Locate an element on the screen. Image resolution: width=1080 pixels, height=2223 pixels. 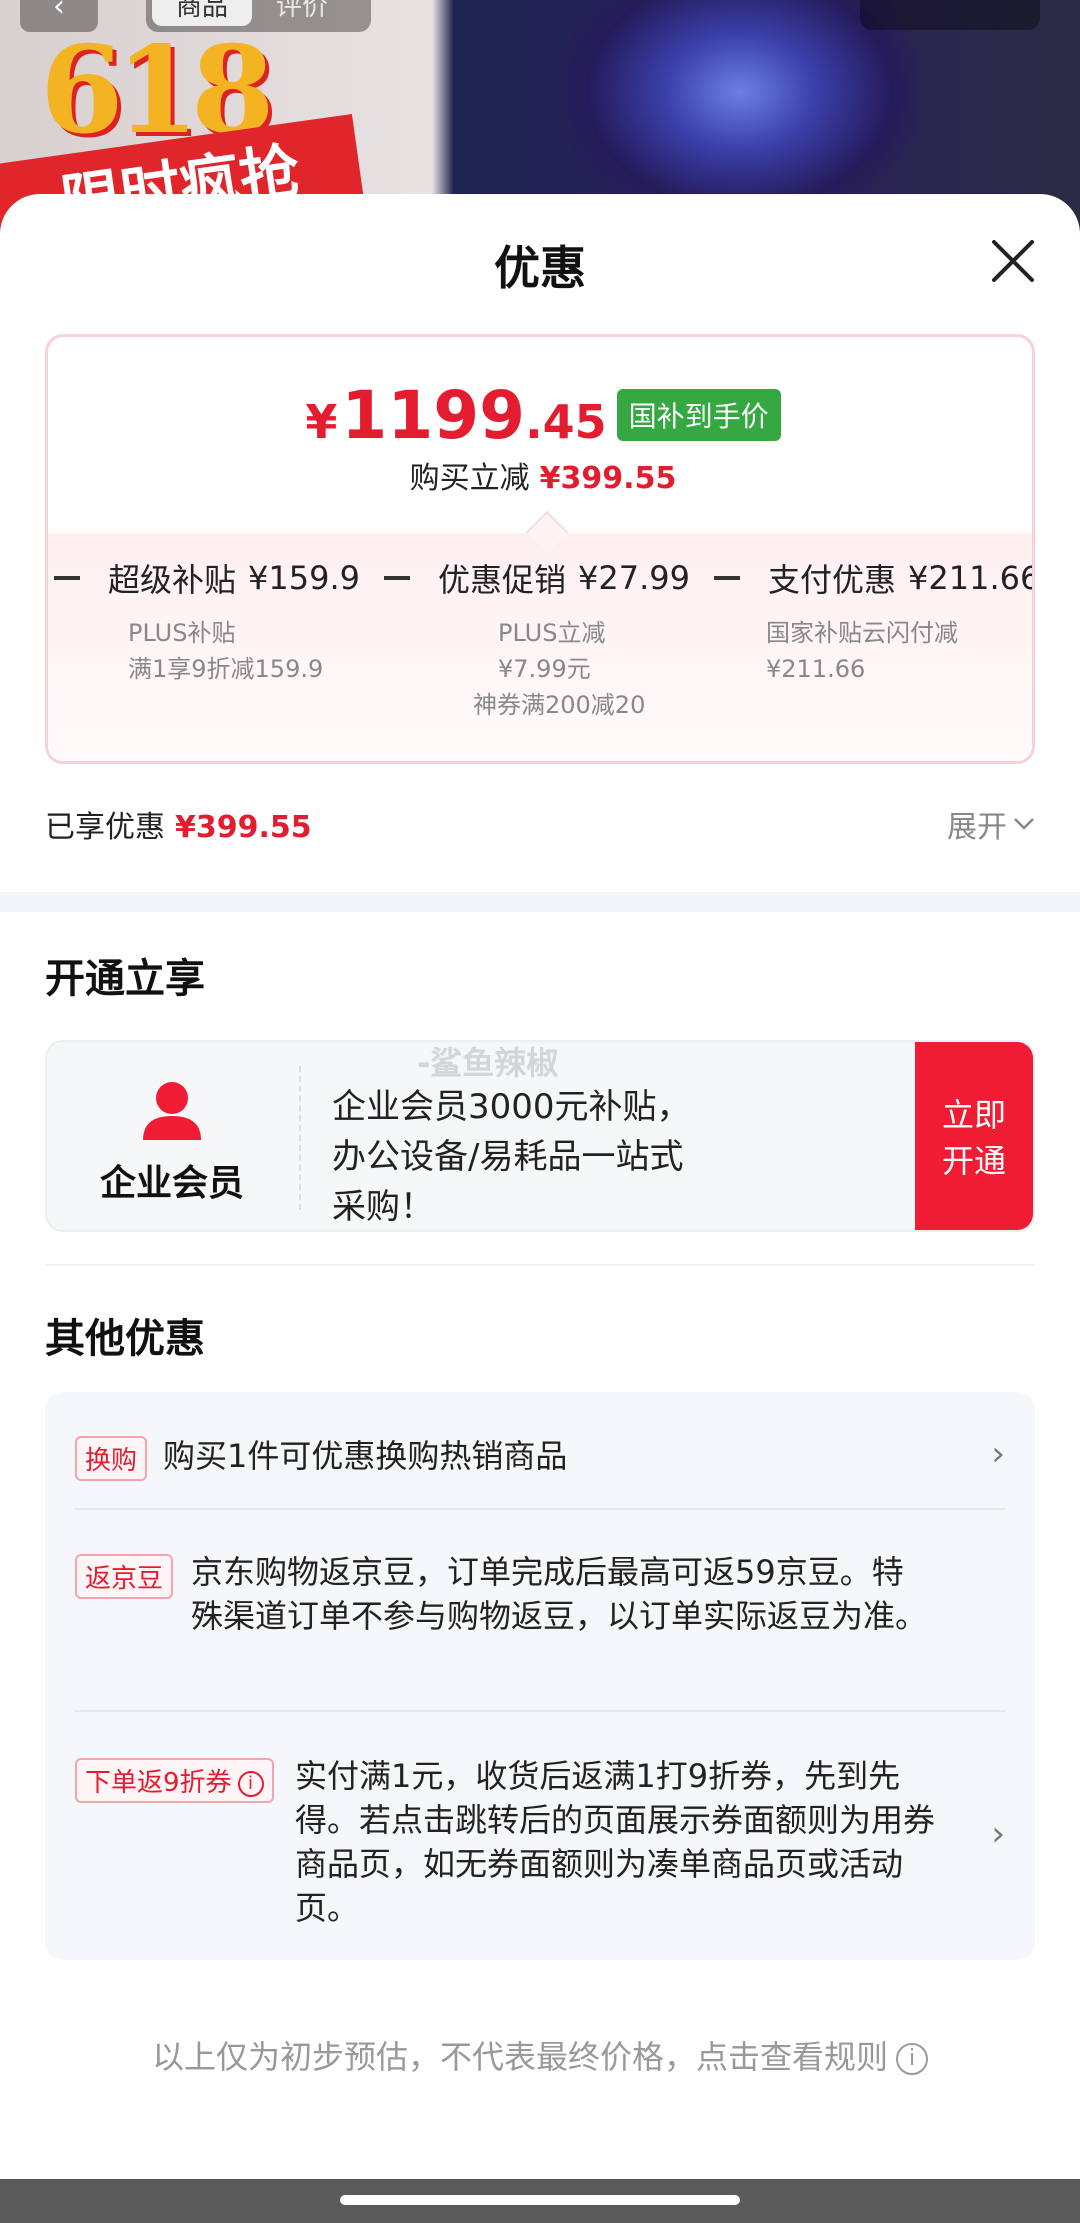
expand-button: 展开 is located at coordinates (991, 824).